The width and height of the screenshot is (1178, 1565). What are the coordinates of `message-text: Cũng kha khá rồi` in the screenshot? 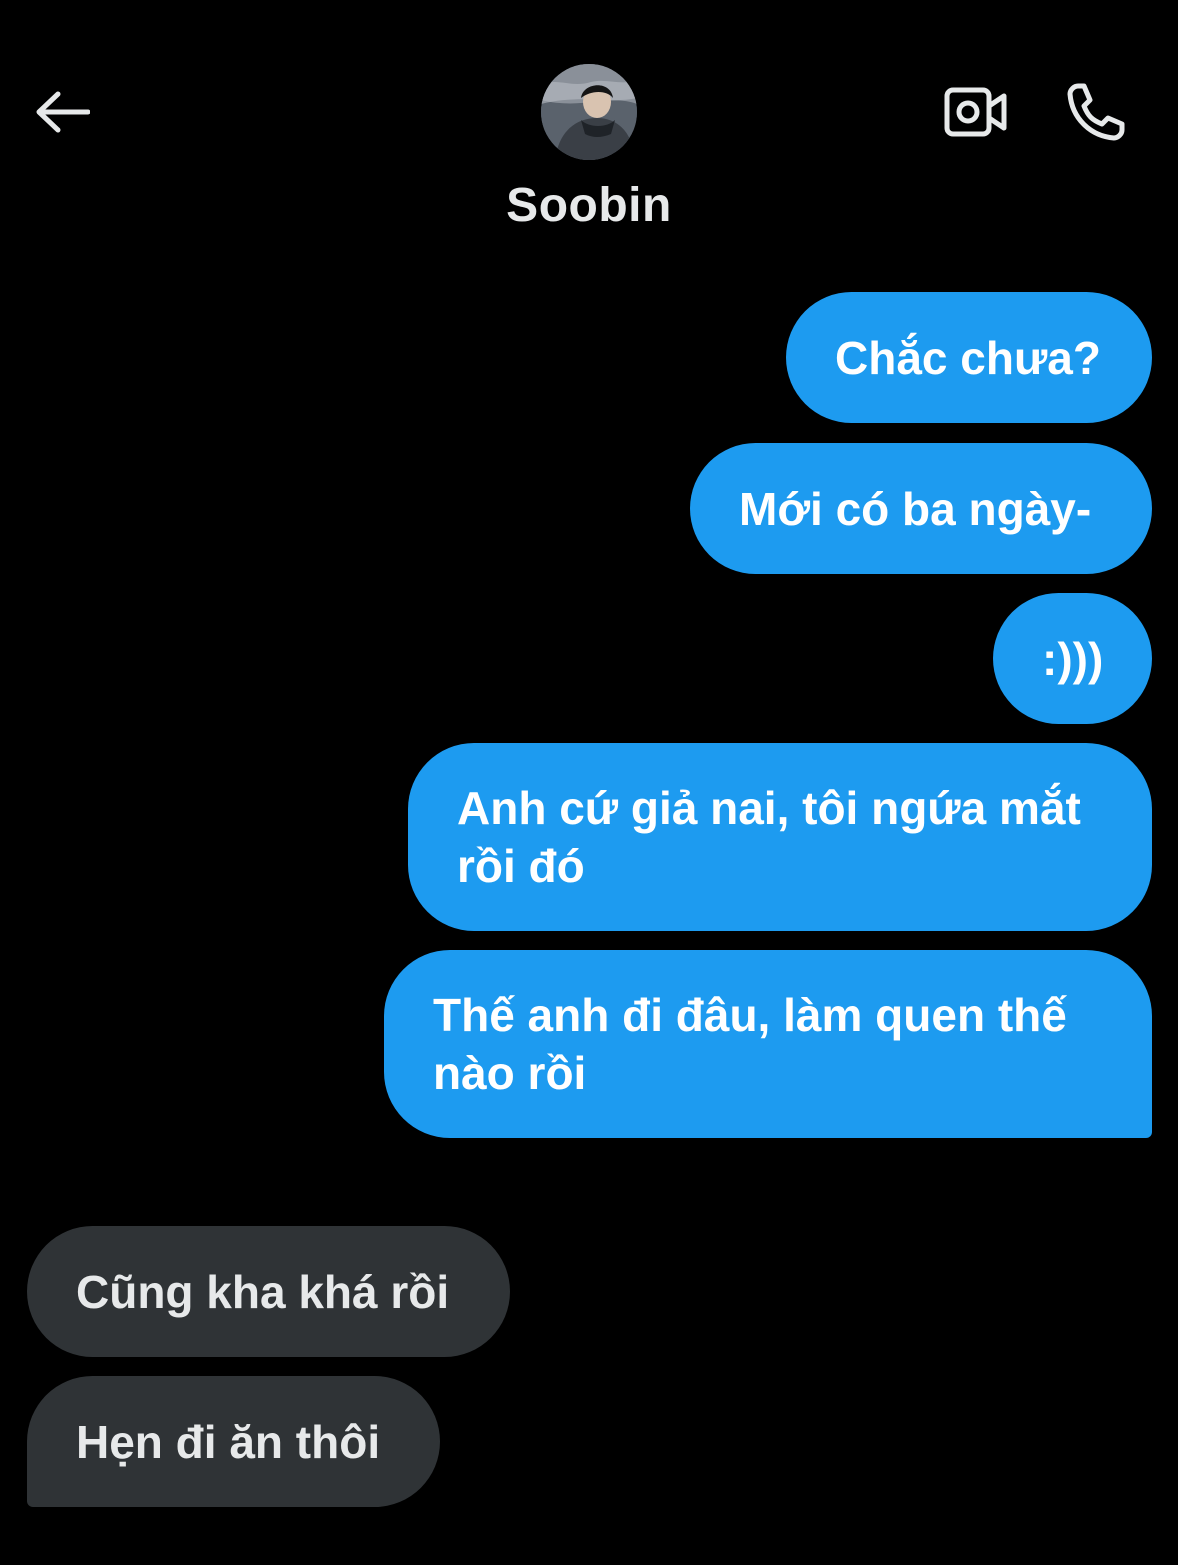 It's located at (263, 1291).